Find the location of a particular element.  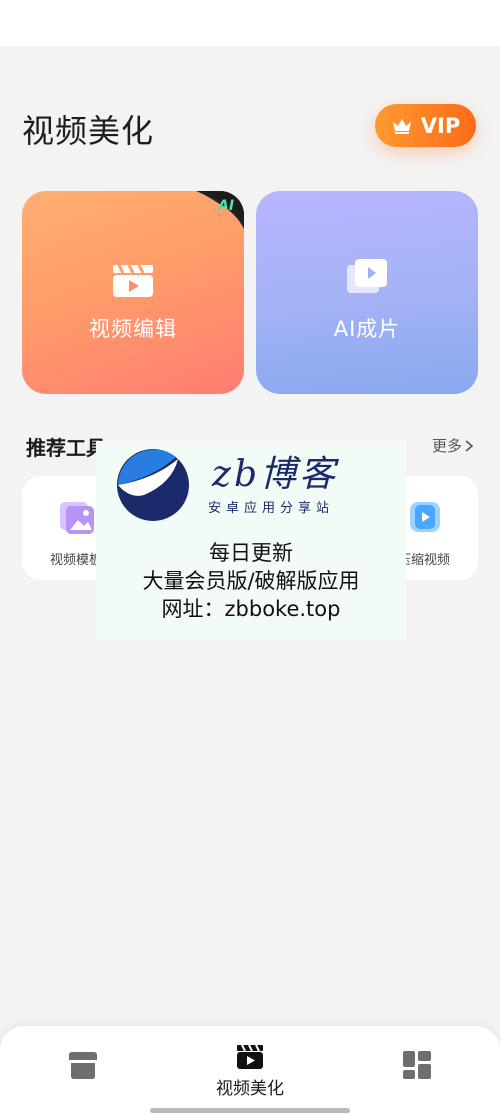

status-bar is located at coordinates (250, 23).